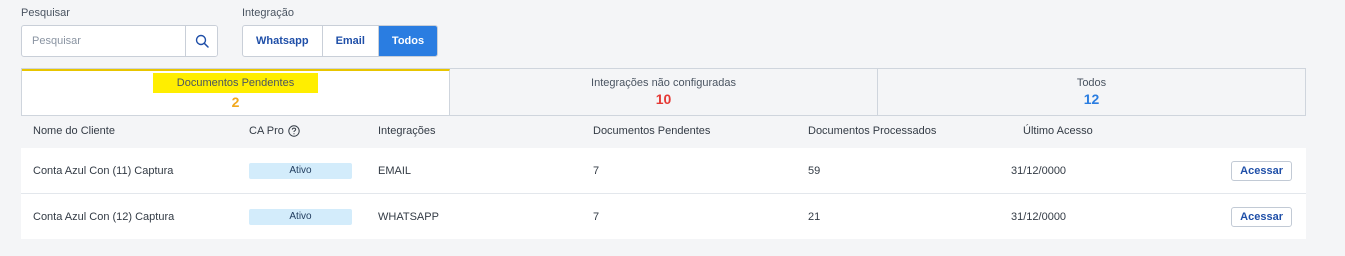  Describe the element at coordinates (235, 102) in the screenshot. I see `tab-count: 2` at that location.